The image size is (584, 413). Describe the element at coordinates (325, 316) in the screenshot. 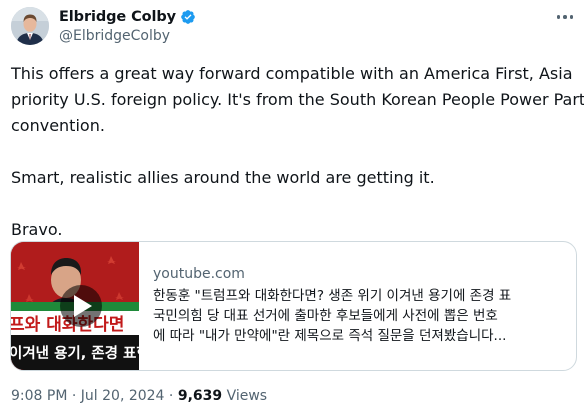

I see `card-description-line: 국민의힘 당 대표 선거에 출마한 후보들에게 사전에 뽑은 번호` at that location.